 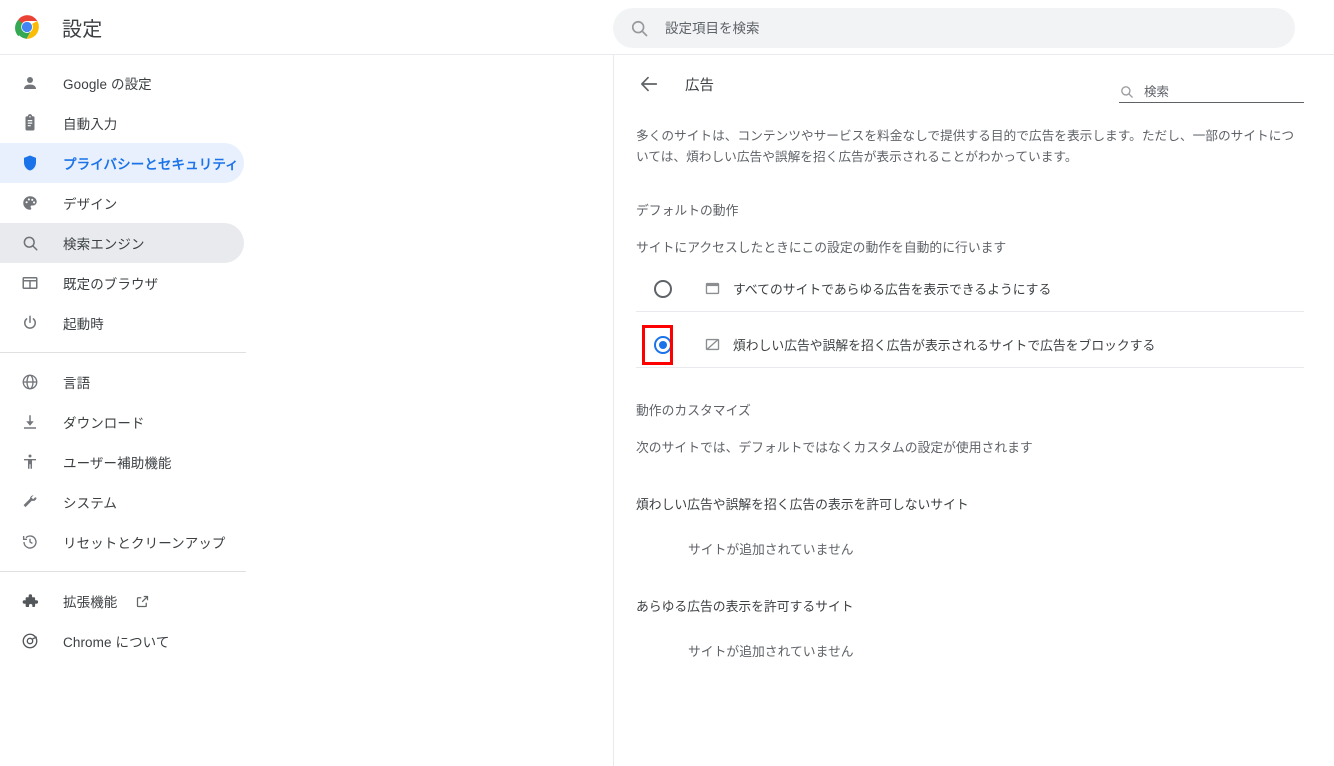 I want to click on sidebar-item-accessibility: ユーザー補助機能, so click(x=122, y=462).